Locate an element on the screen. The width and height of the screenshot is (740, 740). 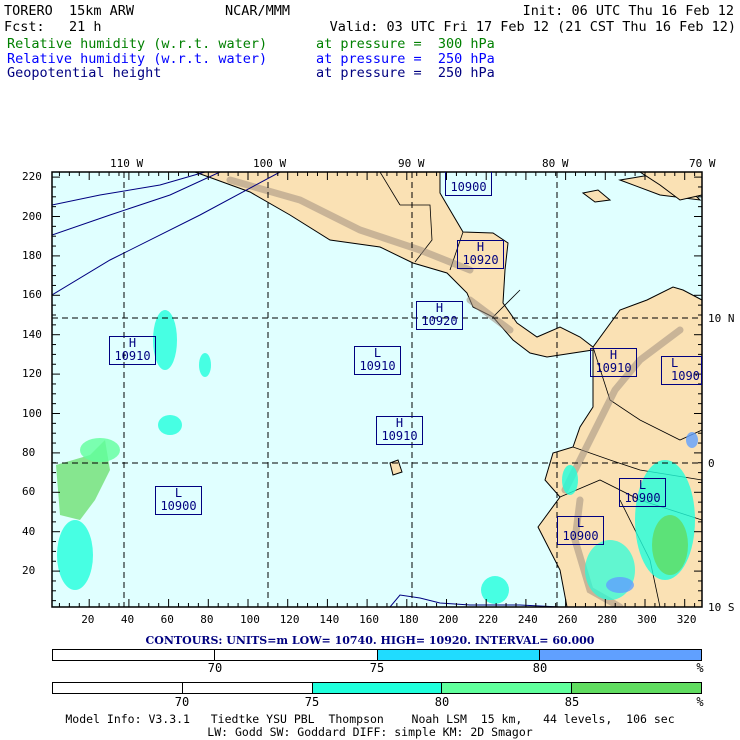
y-tick-label: 100 is located at coordinates (32, 413).